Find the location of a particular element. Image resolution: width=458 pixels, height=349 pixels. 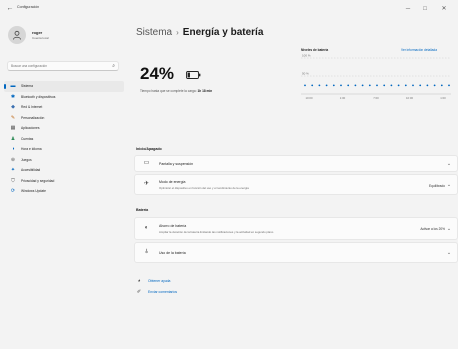

accessibility-icon: ✦ is located at coordinates (13, 170).